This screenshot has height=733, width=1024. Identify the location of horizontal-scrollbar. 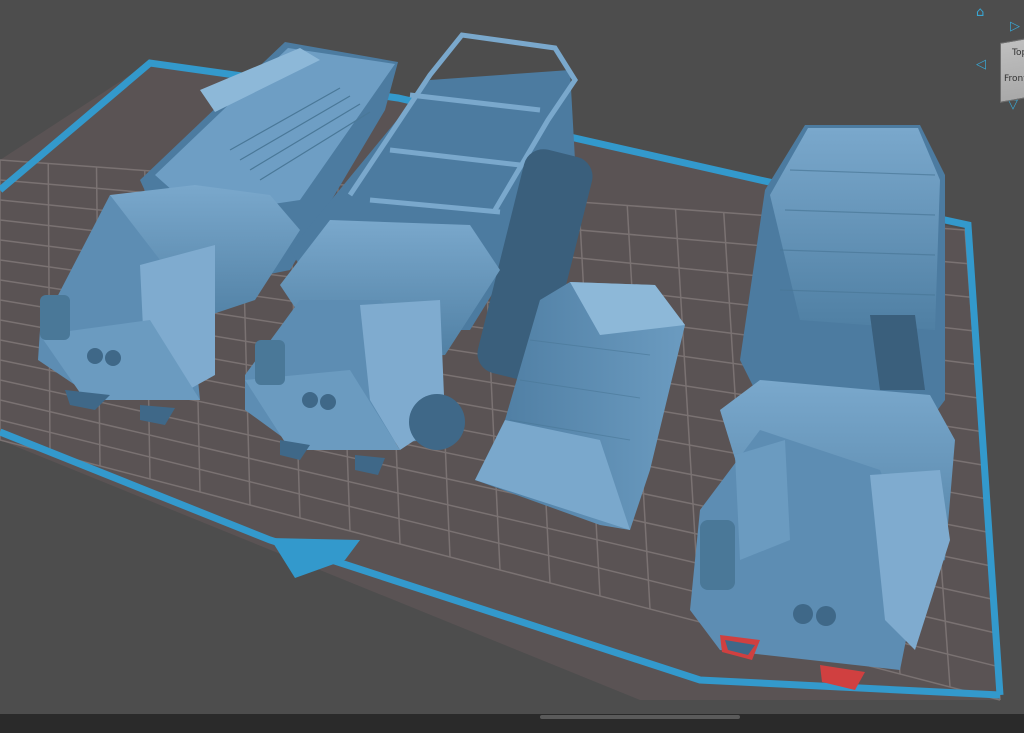
(640, 717).